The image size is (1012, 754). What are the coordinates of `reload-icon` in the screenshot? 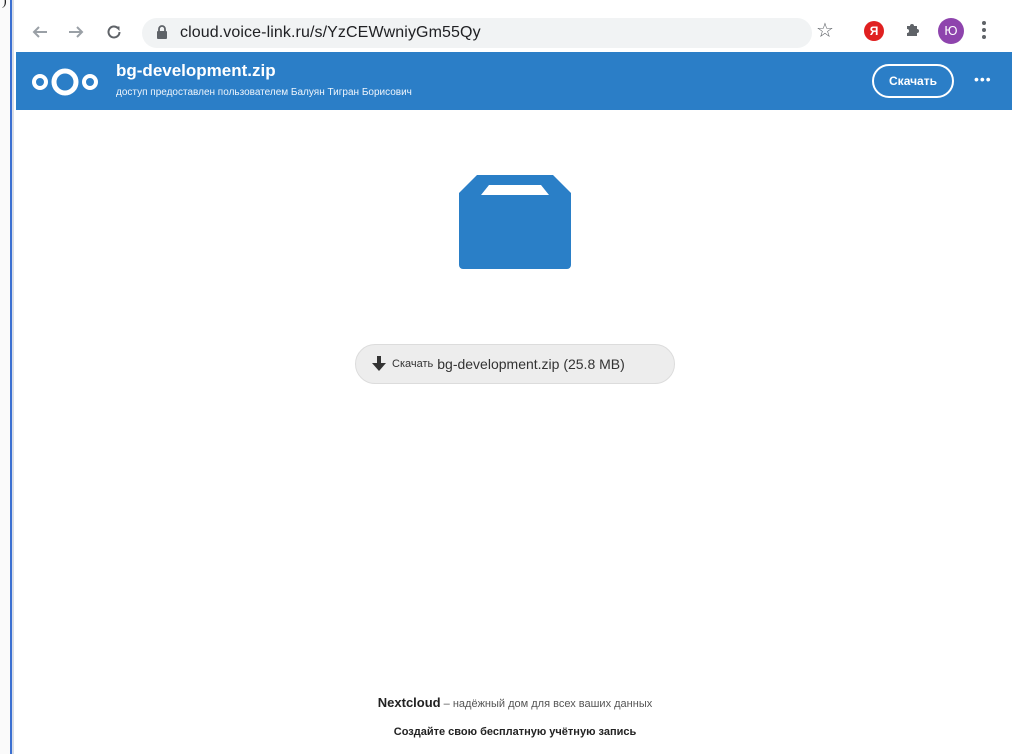 It's located at (114, 32).